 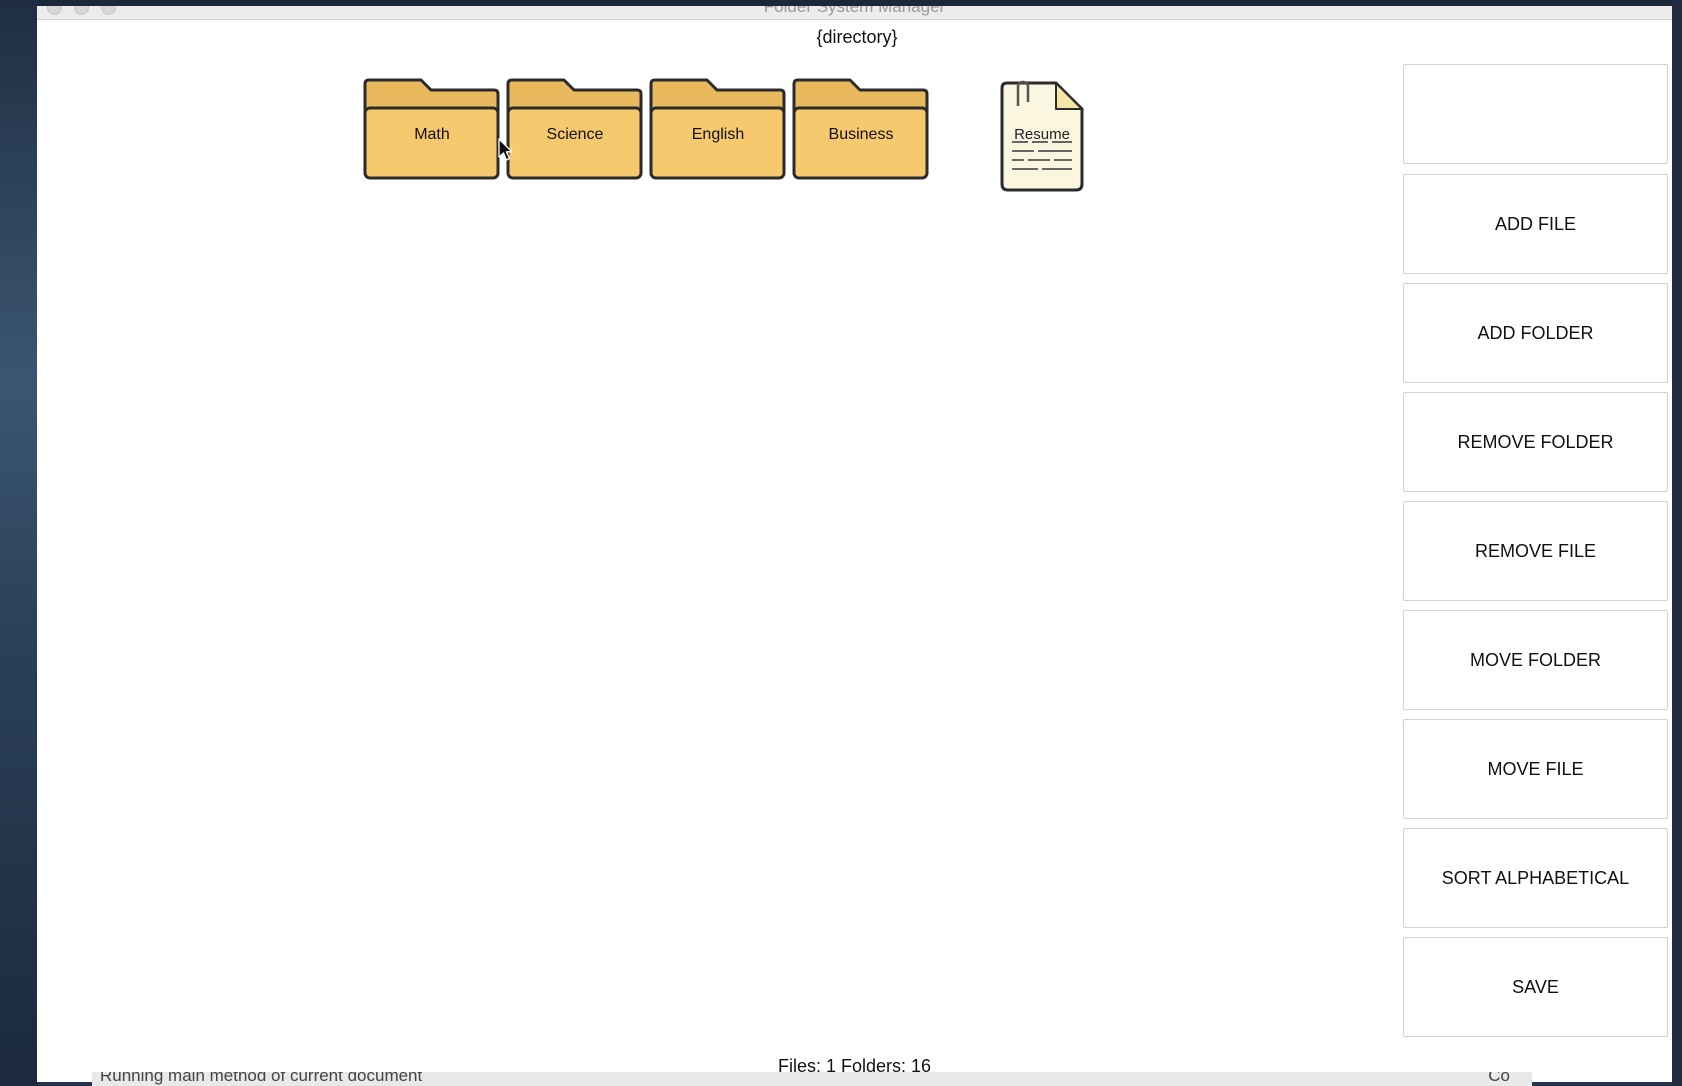 What do you see at coordinates (1535, 551) in the screenshot?
I see `remove-file-button: REMOVE FILE` at bounding box center [1535, 551].